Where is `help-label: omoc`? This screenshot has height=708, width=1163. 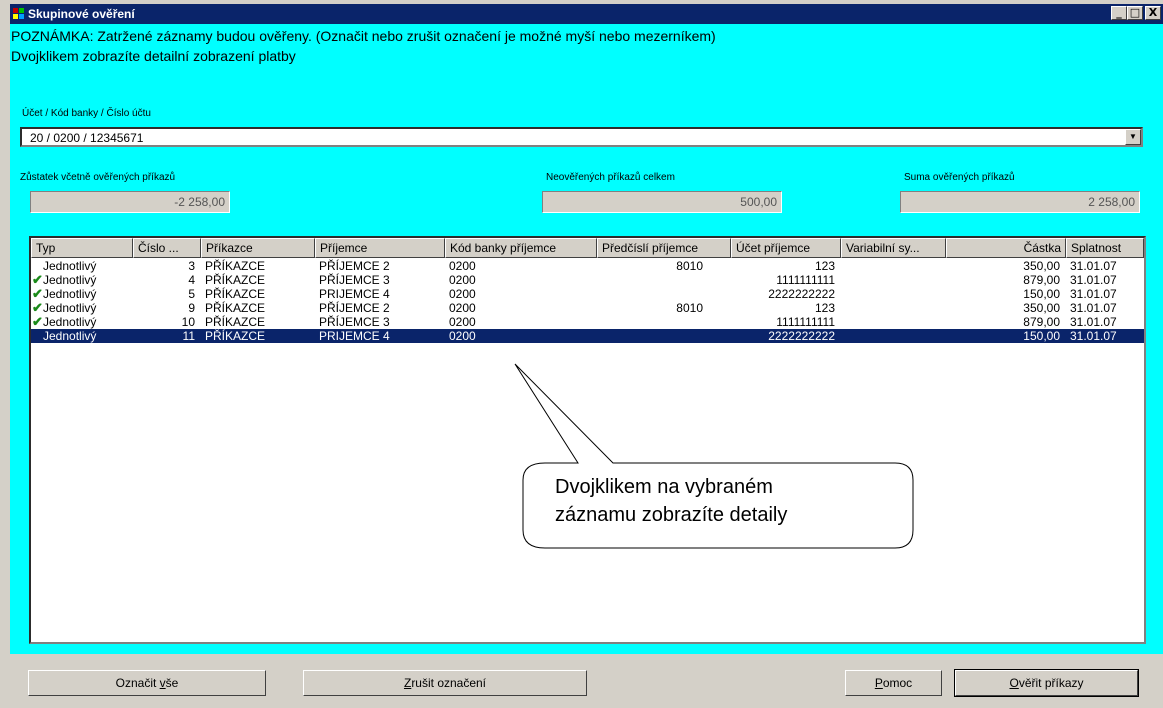 help-label: omoc is located at coordinates (897, 683).